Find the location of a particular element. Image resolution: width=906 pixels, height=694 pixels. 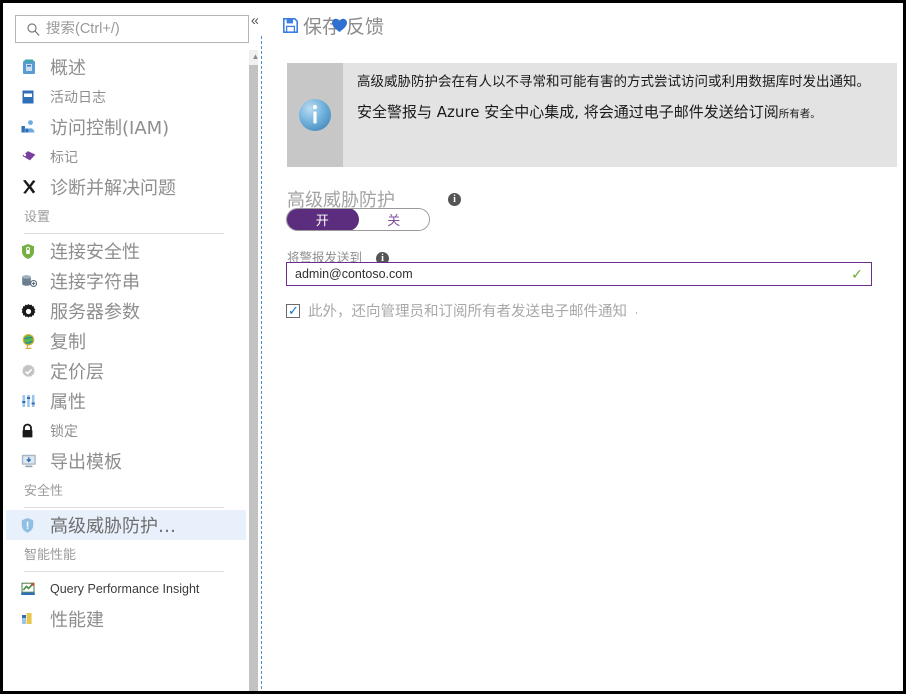

sidebar-item-label: 连接字符串 is located at coordinates (95, 282).